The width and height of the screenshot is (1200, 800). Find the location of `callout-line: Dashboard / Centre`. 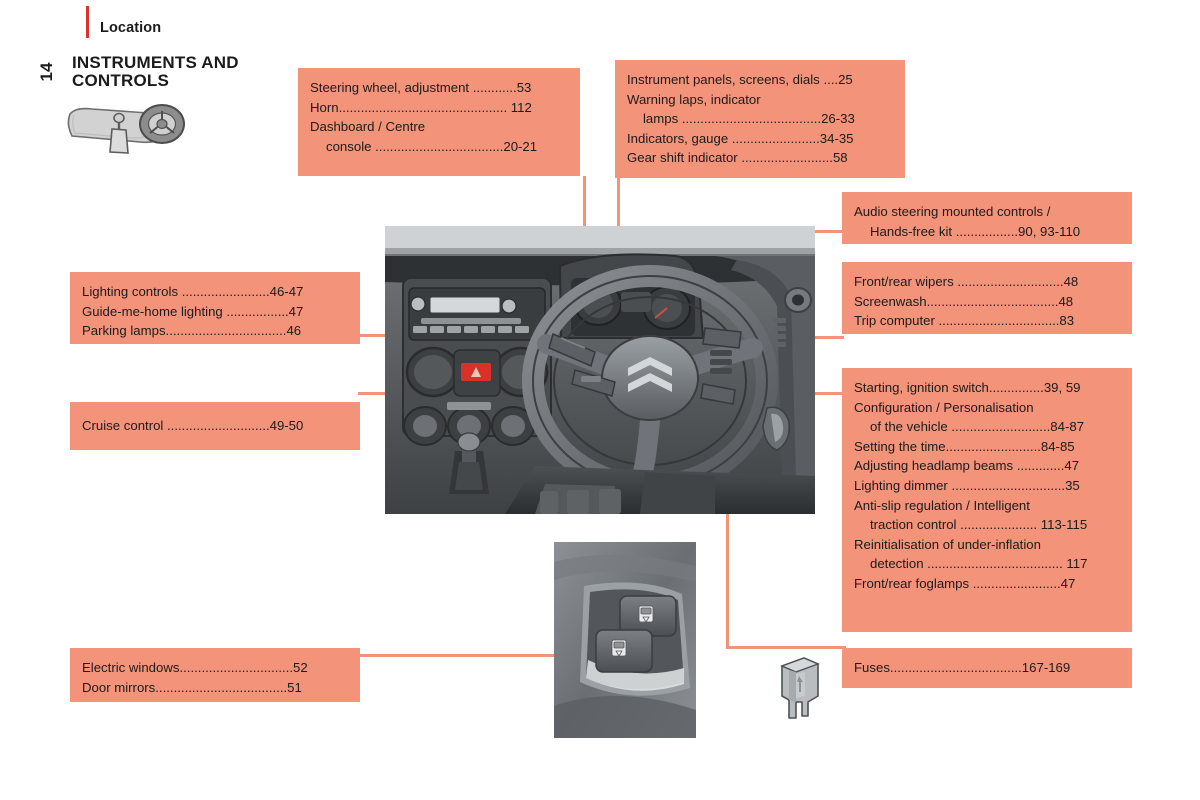

callout-line: Dashboard / Centre is located at coordinates (368, 127).